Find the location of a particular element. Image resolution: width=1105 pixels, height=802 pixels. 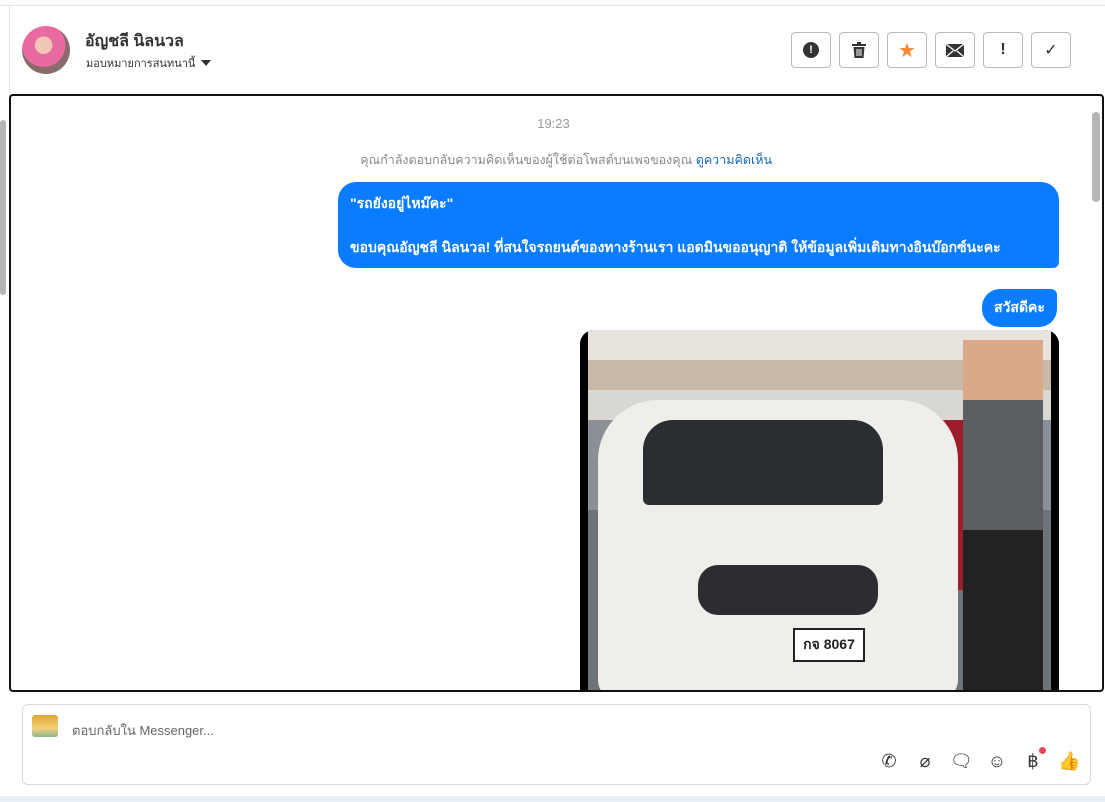

reply-composer: ตอบกลับใน Messenger... ✆ ⌀ 🗨 ☺ ฿ 👍 is located at coordinates (556, 744).